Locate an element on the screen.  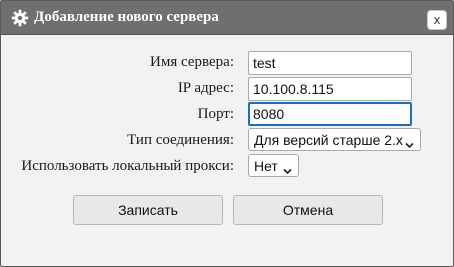
save-button: Записать is located at coordinates (148, 210).